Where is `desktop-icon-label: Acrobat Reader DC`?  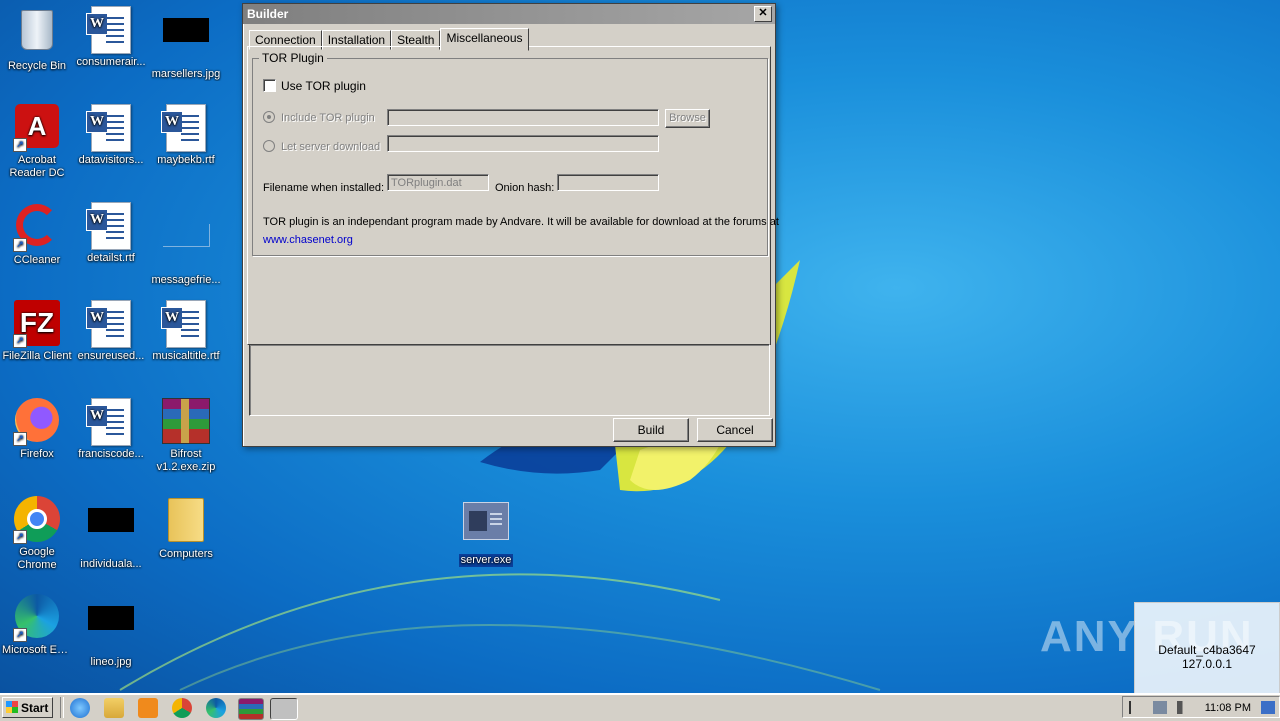
desktop-icon-label: Acrobat Reader DC is located at coordinates (37, 166).